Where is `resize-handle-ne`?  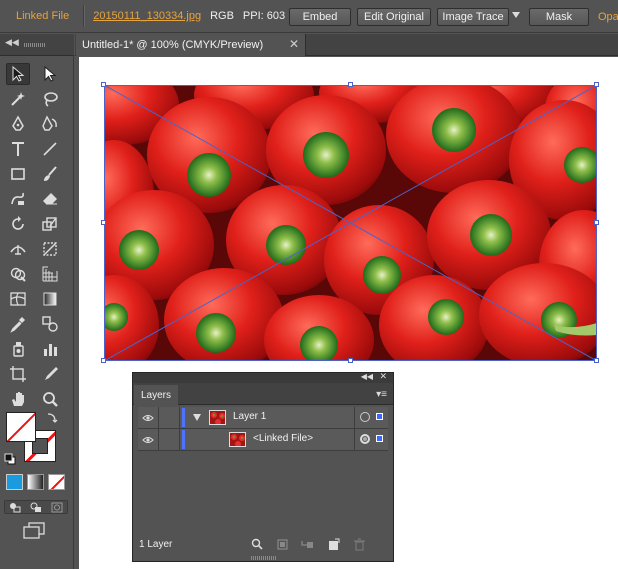 resize-handle-ne is located at coordinates (596, 84).